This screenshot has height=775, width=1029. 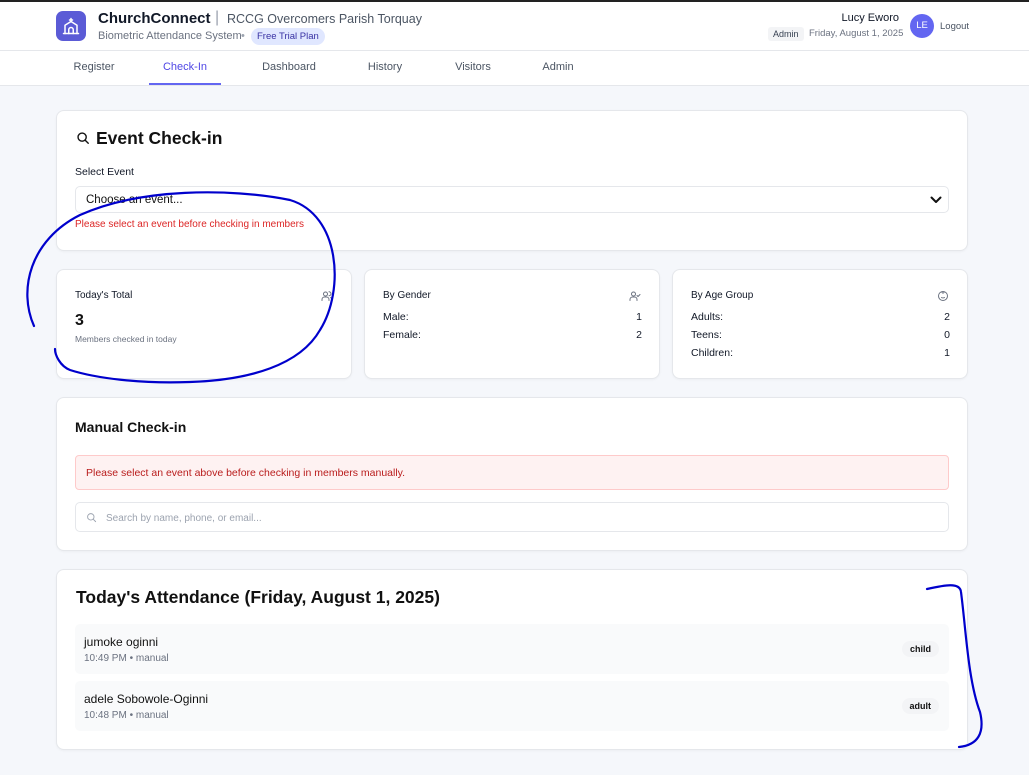 What do you see at coordinates (635, 296) in the screenshot?
I see `user-check-icon` at bounding box center [635, 296].